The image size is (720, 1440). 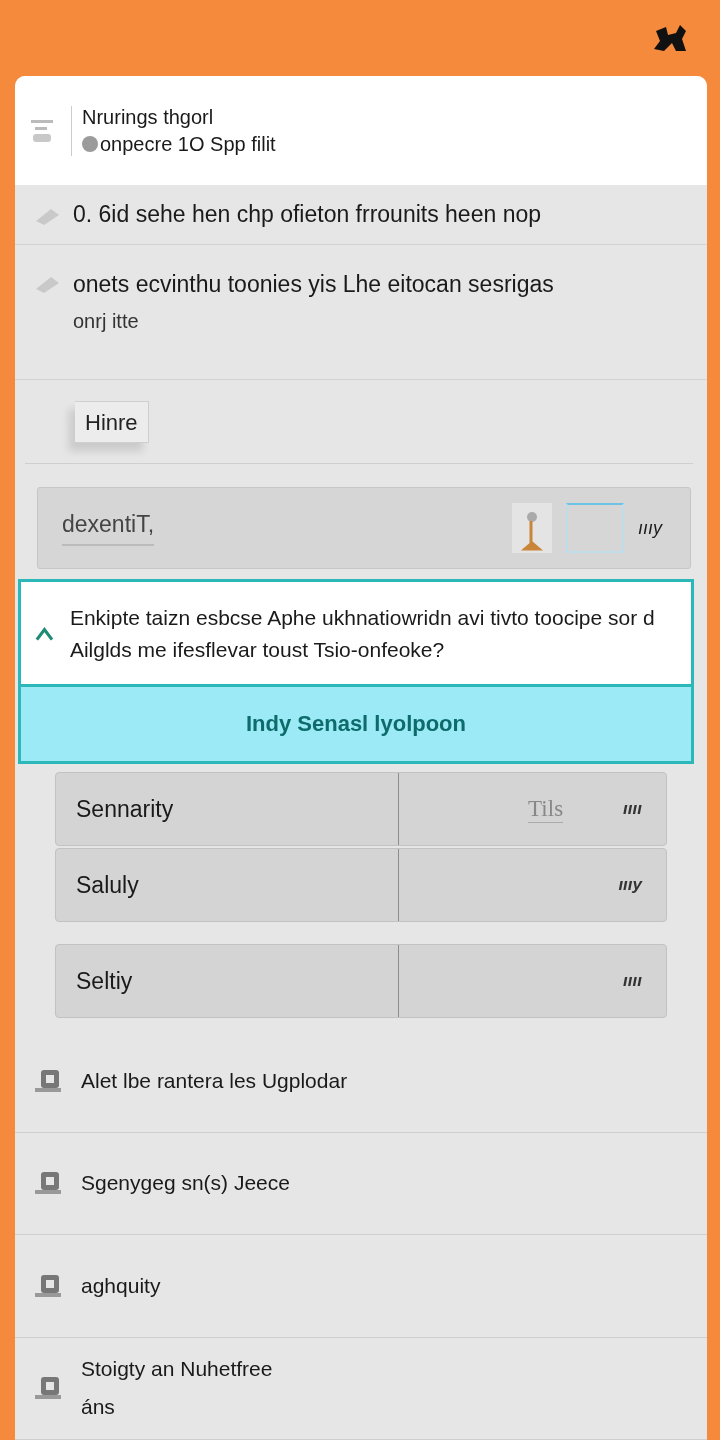 What do you see at coordinates (214, 1080) in the screenshot?
I see `list-item-text: Alet lbe rantera les Ugplodar` at bounding box center [214, 1080].